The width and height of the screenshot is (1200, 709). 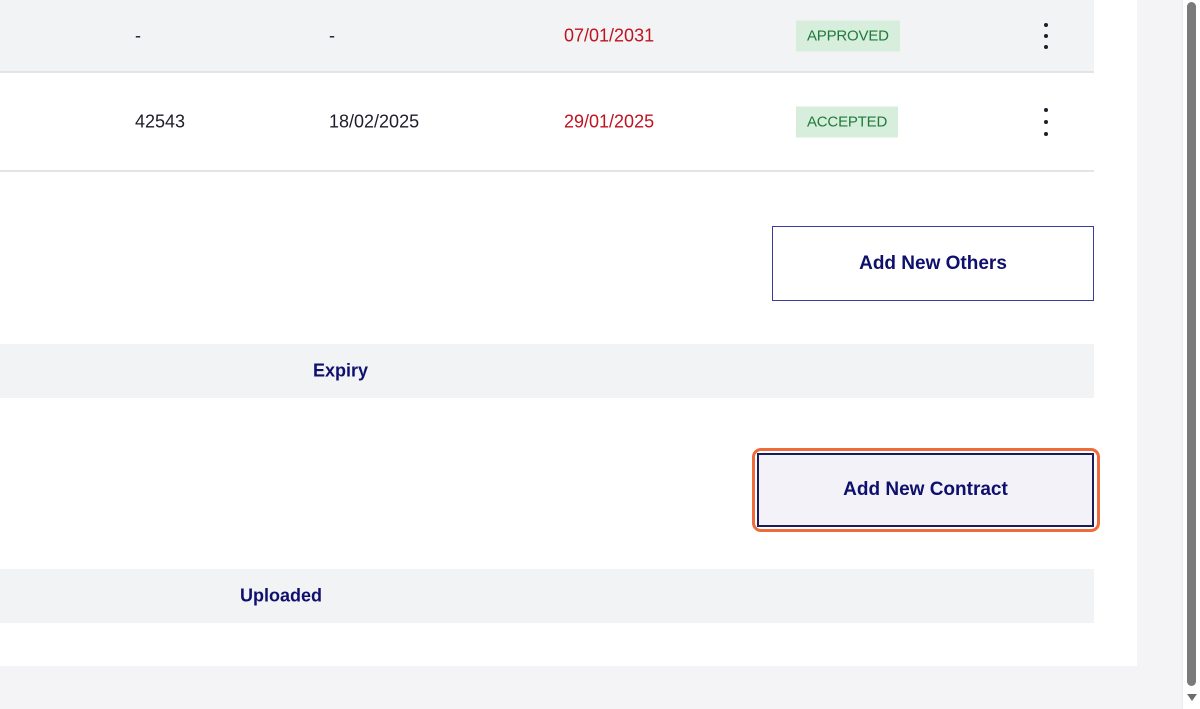 I want to click on reference-cell: 42543, so click(x=160, y=121).